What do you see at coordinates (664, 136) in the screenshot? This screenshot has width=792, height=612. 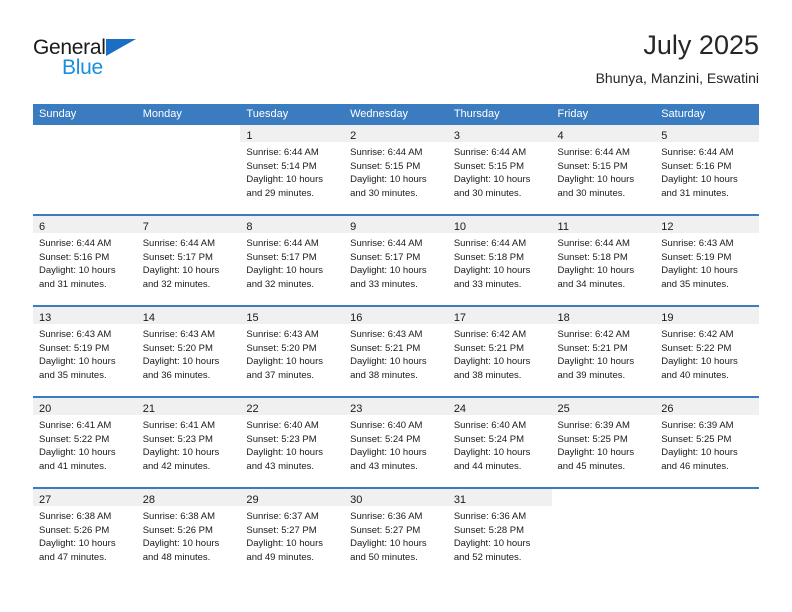 I see `day-number: 5` at bounding box center [664, 136].